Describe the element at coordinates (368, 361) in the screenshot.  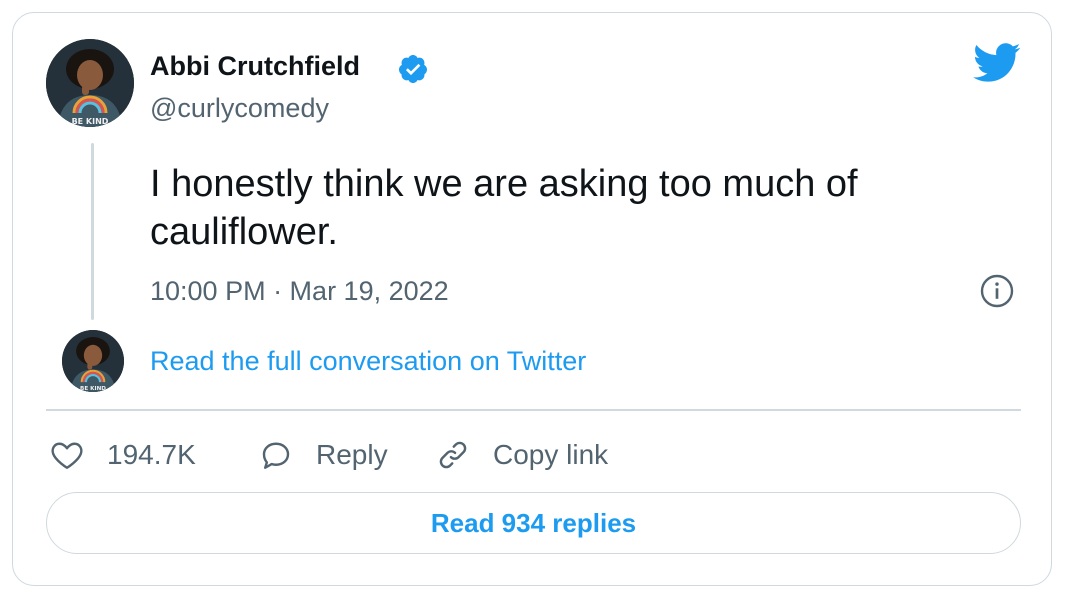
I see `read-full-conversation-link: Read the full conversation on Twitter` at that location.